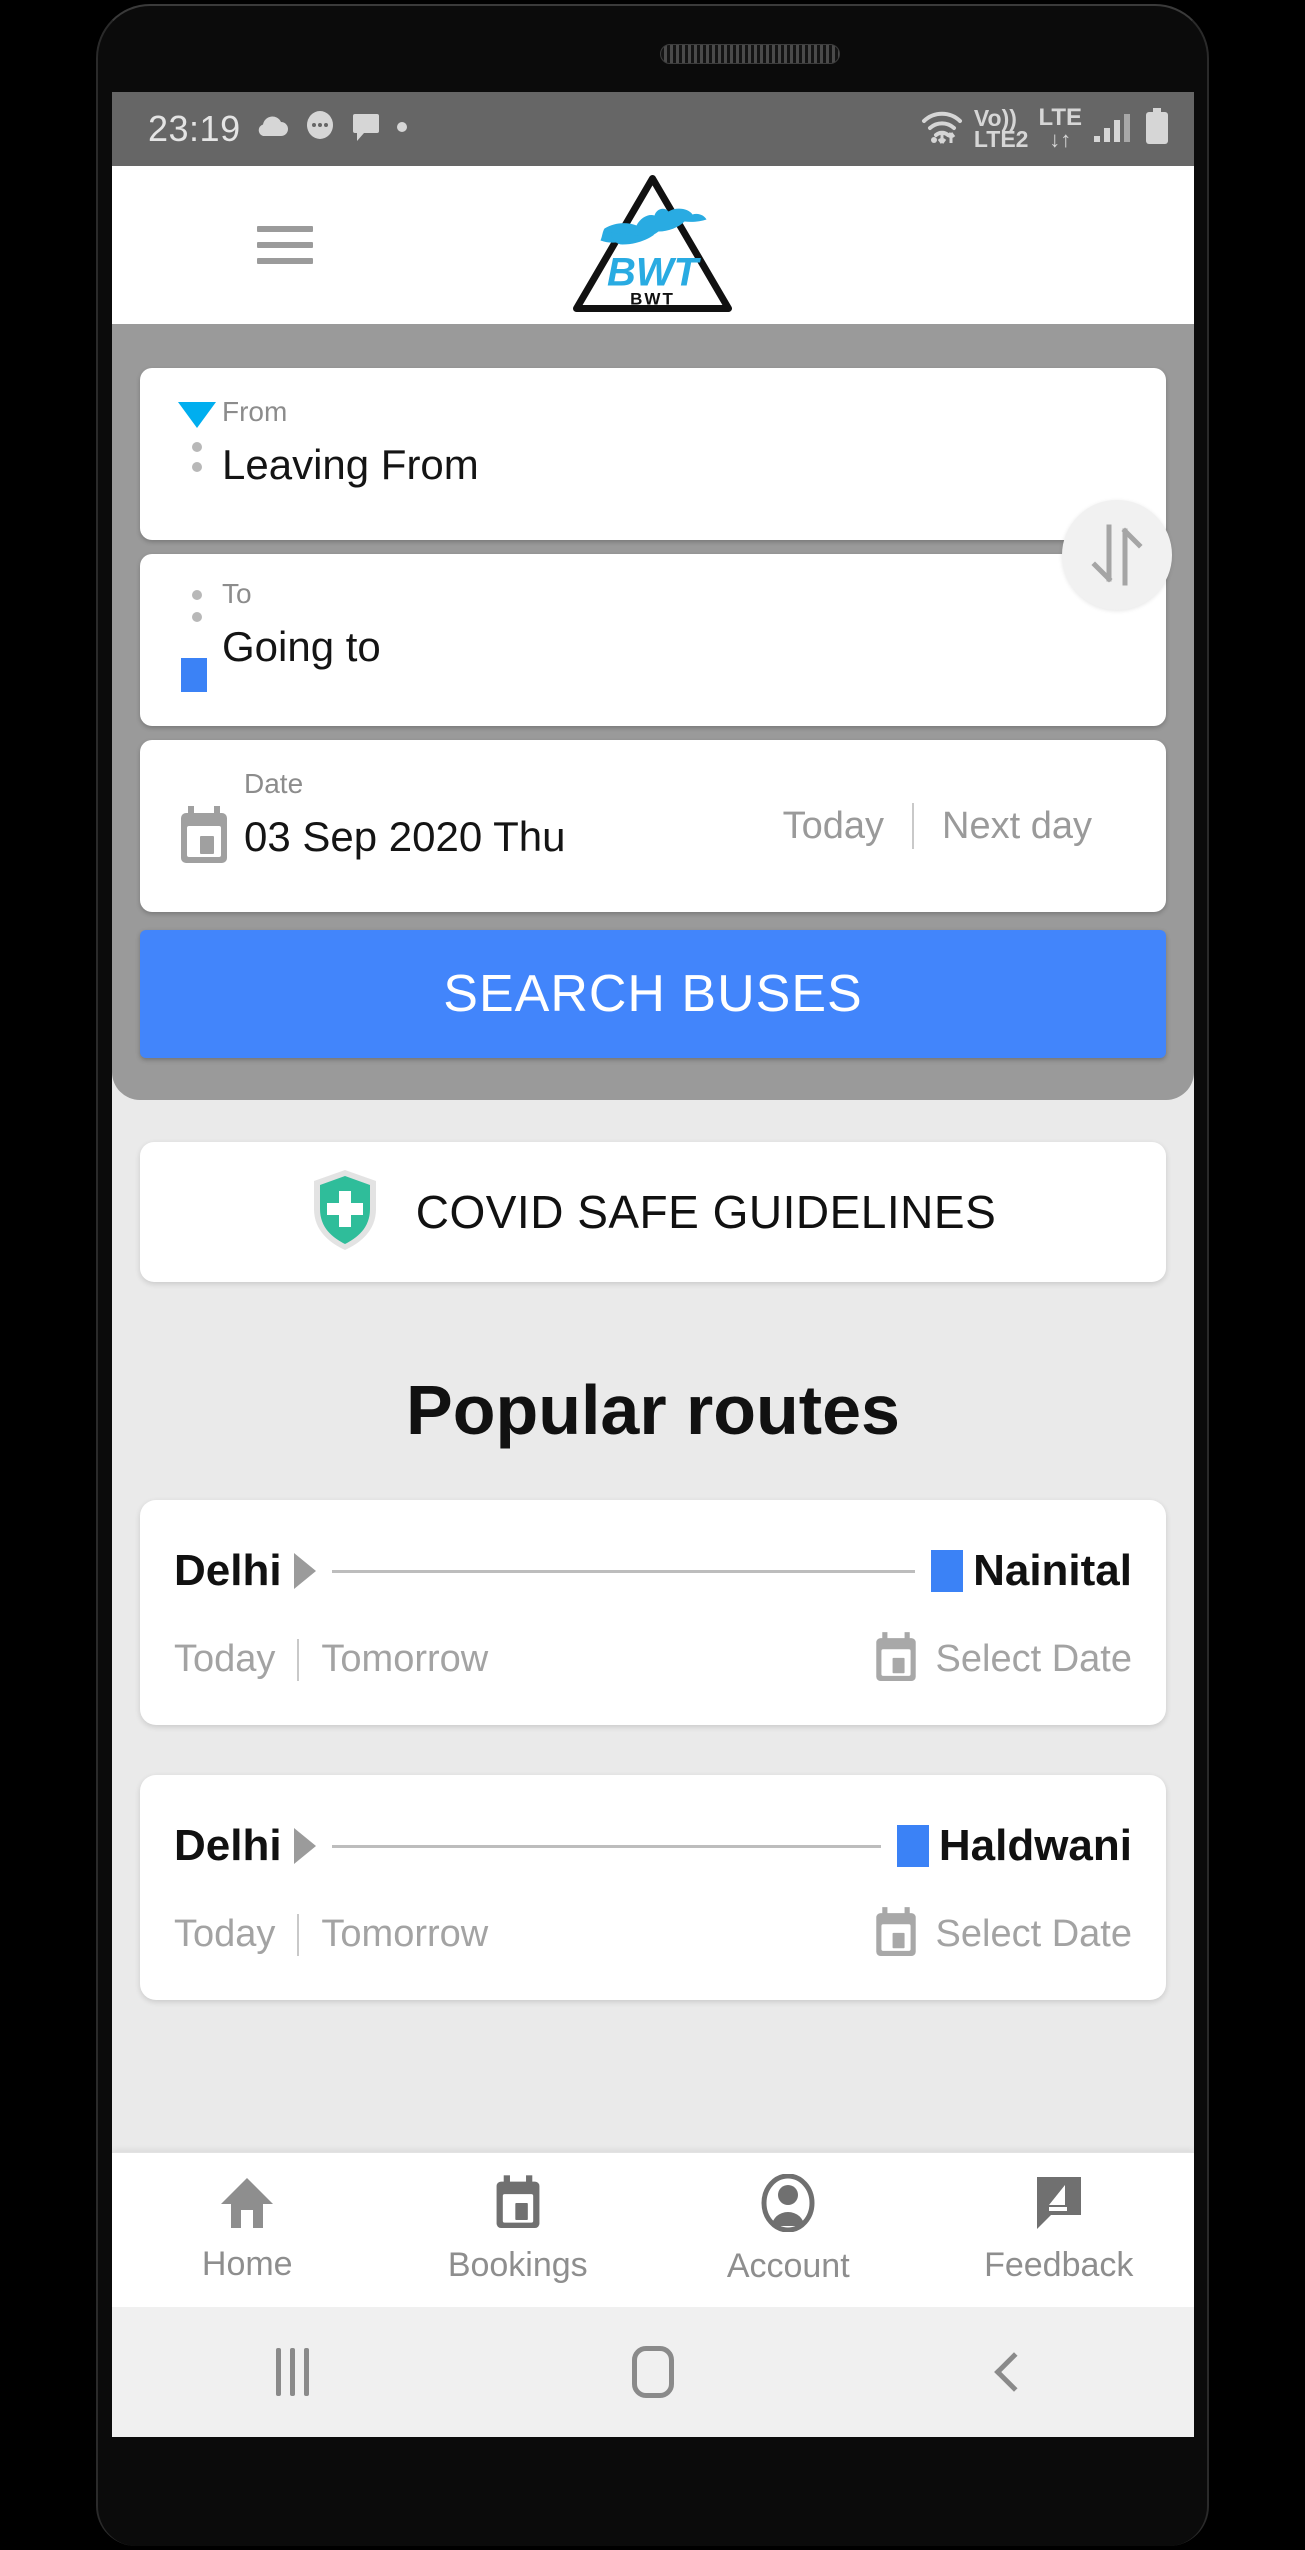 Image resolution: width=1305 pixels, height=2550 pixels. I want to click on to-marker-square-icon, so click(194, 675).